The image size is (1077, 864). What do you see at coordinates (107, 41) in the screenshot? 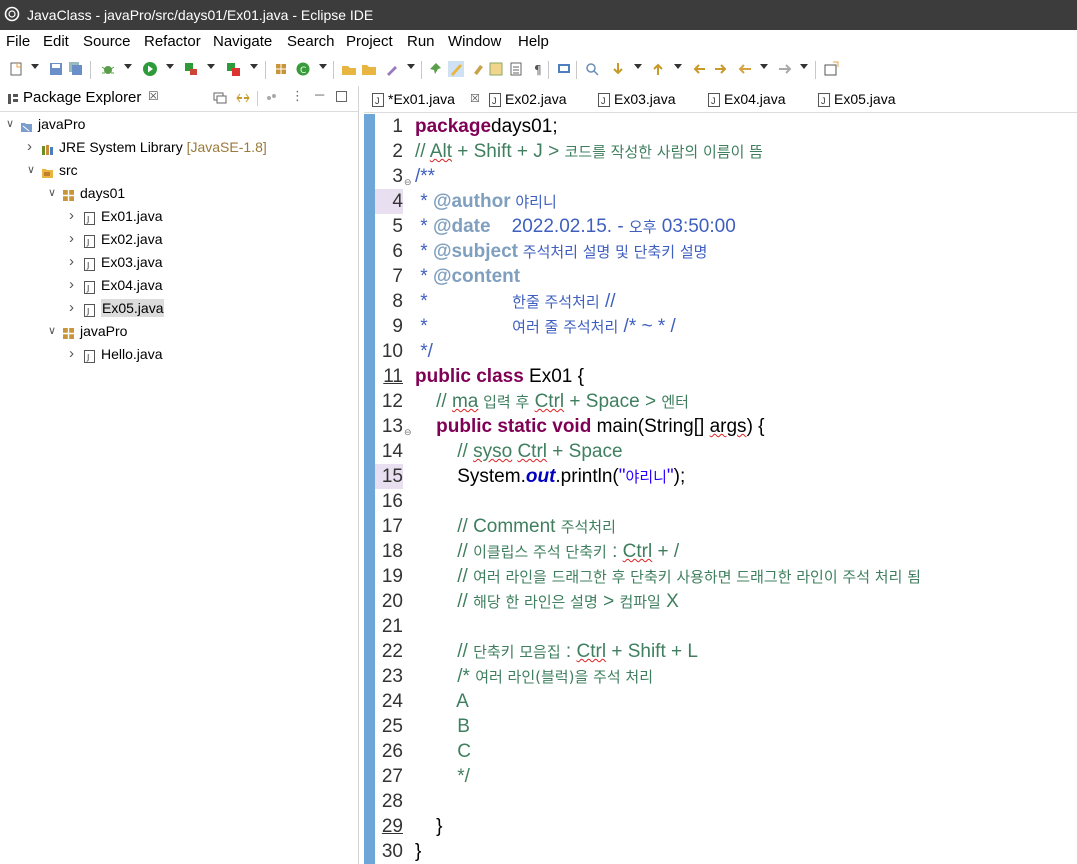
I see `menu-source: Source` at bounding box center [107, 41].